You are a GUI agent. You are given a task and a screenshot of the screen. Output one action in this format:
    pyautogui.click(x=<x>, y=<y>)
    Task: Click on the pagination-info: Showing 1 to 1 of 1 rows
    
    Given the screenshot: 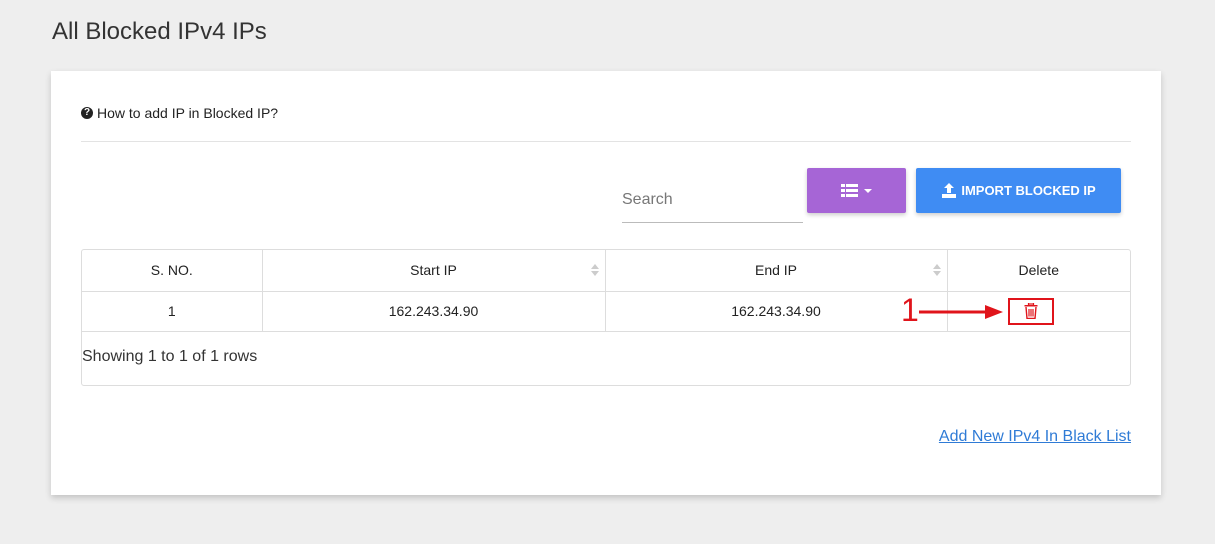 What is the action you would take?
    pyautogui.click(x=170, y=356)
    